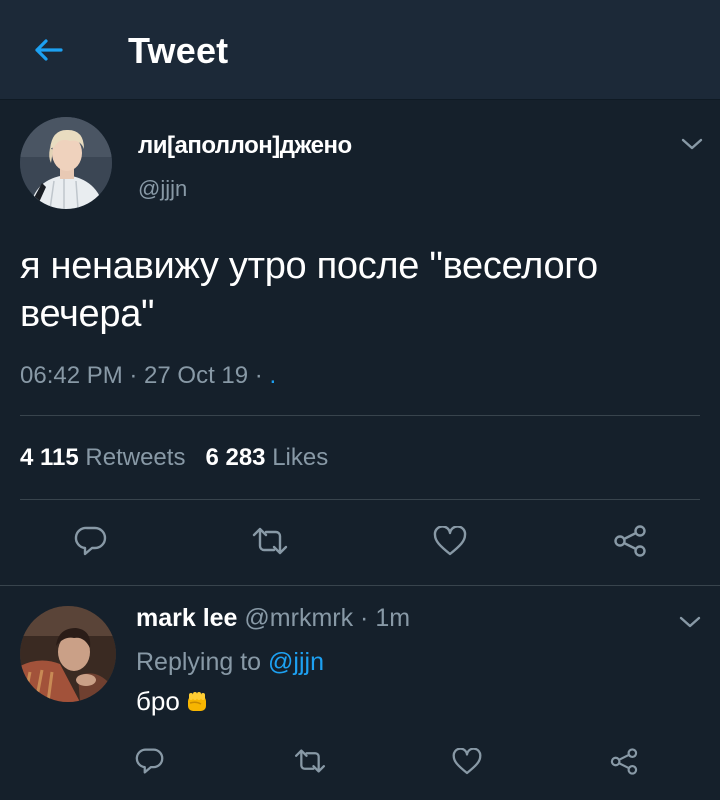  I want to click on replying-to-link: @jjjn, so click(296, 662).